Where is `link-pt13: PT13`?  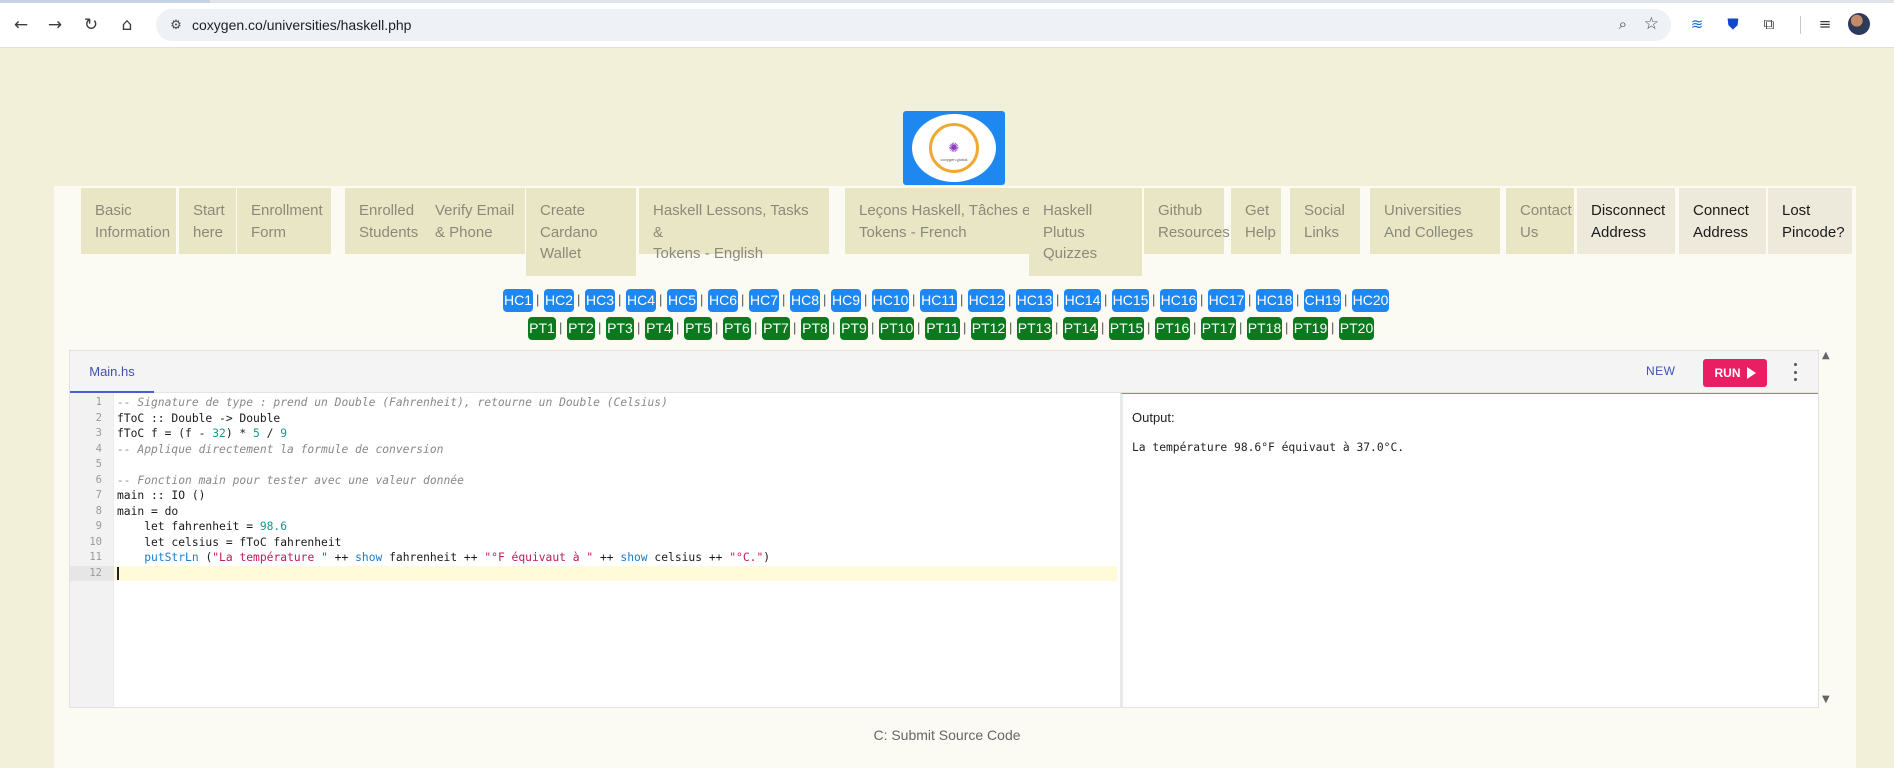 link-pt13: PT13 is located at coordinates (1034, 328).